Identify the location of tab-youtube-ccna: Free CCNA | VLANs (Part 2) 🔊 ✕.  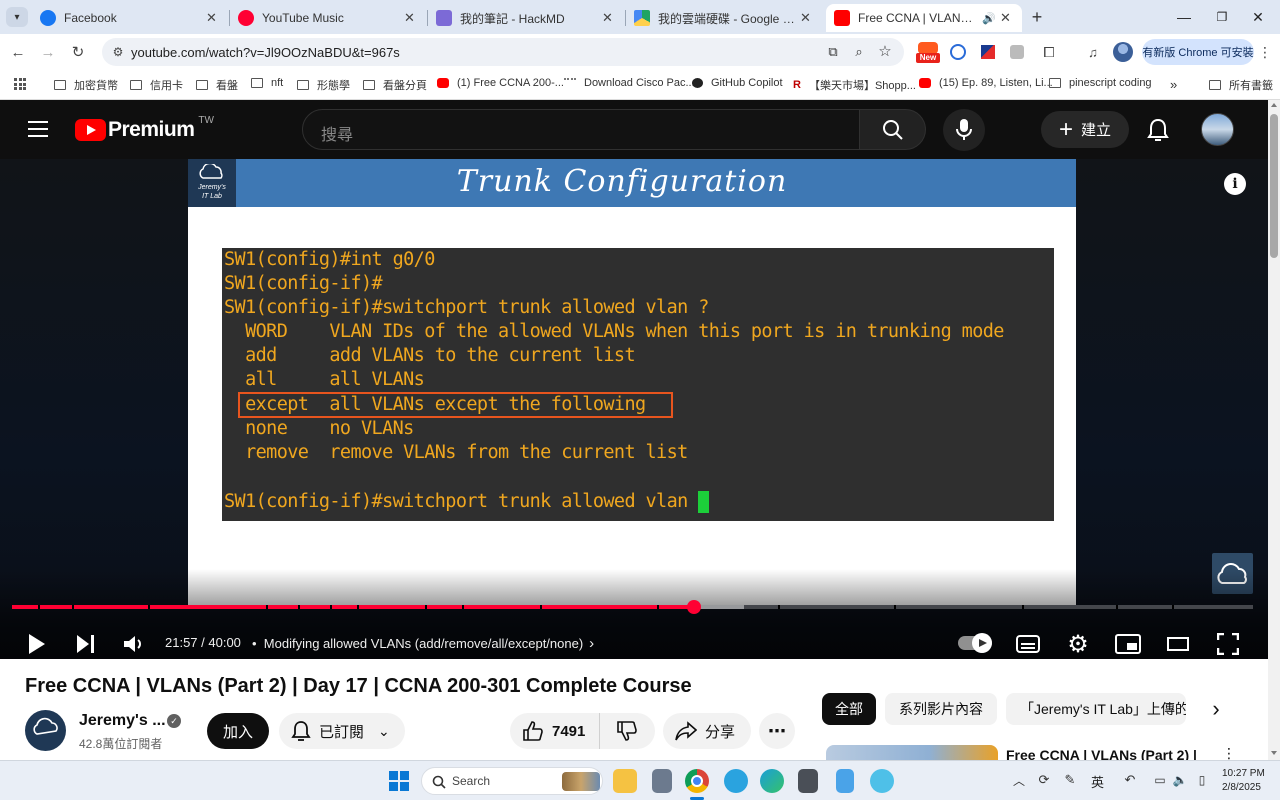
(924, 18).